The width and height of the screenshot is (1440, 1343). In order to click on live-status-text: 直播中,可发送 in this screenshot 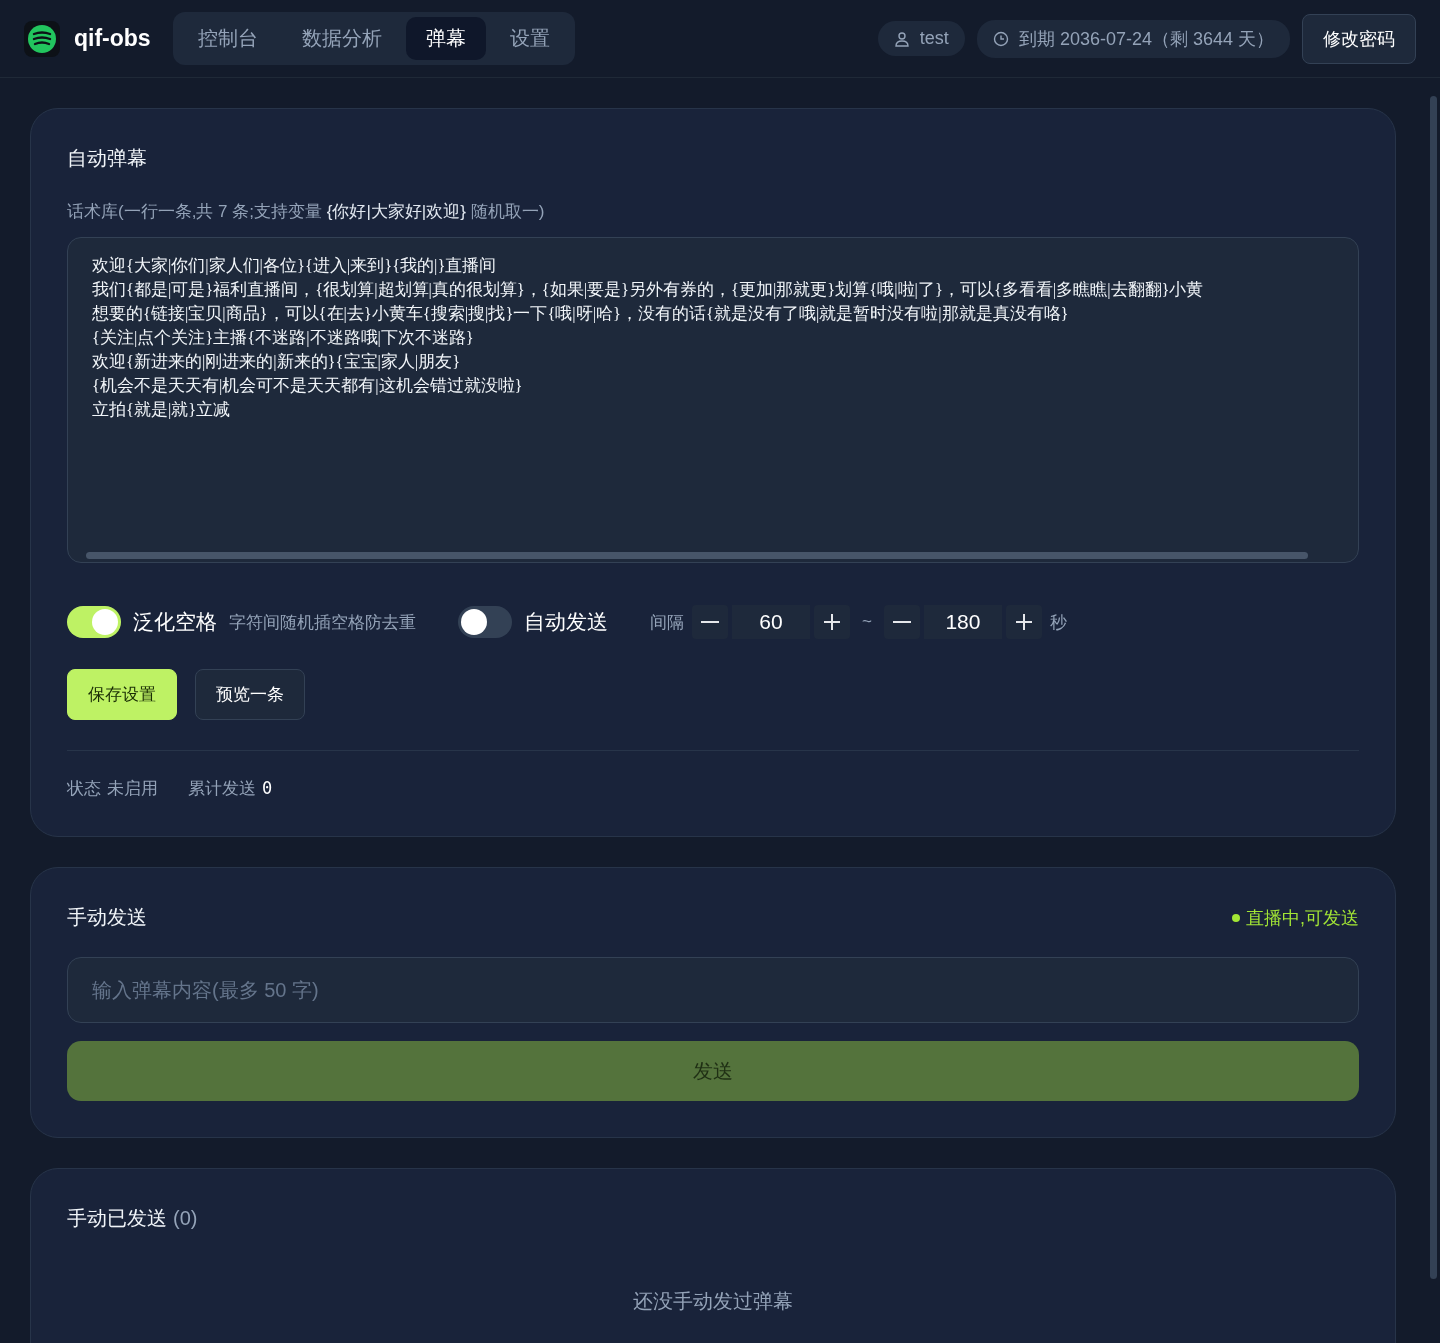, I will do `click(1302, 918)`.